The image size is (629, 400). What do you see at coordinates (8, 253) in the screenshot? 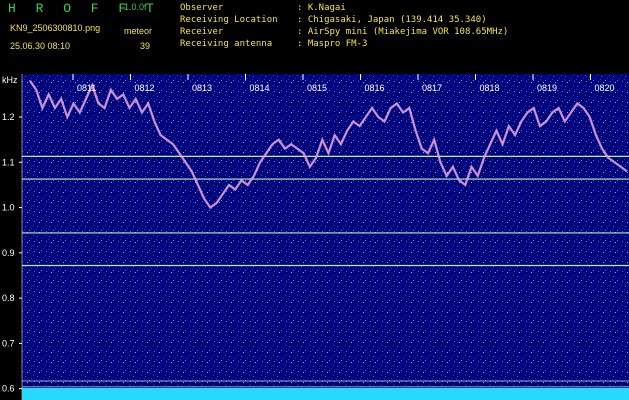
I see `y-tick-label: 0.9` at bounding box center [8, 253].